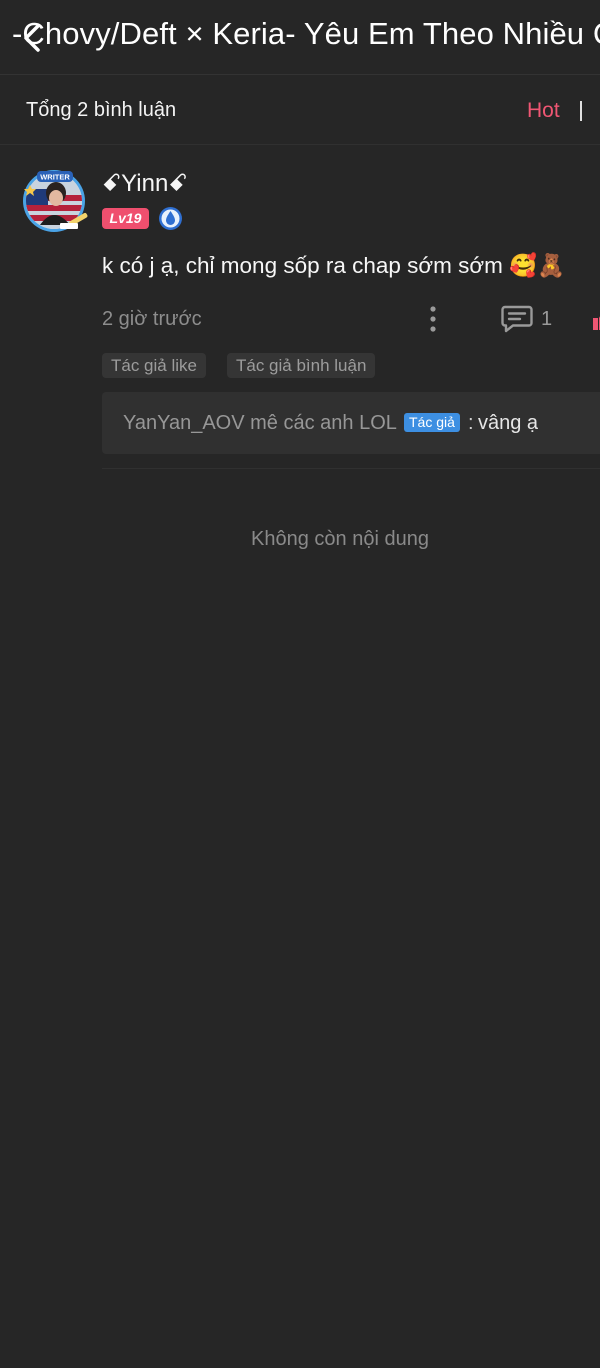 Image resolution: width=600 pixels, height=1368 pixels. I want to click on writer-avatar: WRITER, so click(56, 199).